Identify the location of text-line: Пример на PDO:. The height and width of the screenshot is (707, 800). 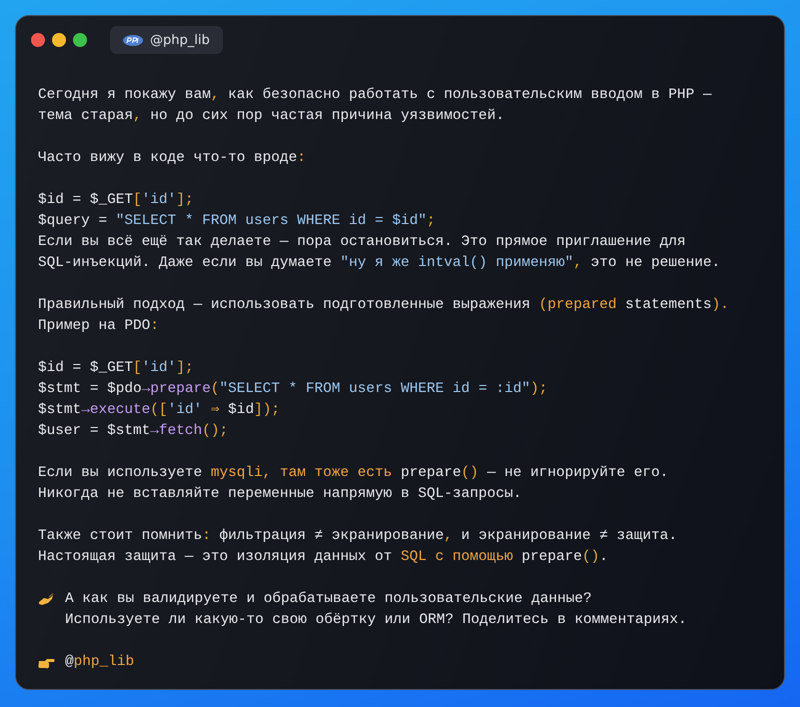
(99, 326).